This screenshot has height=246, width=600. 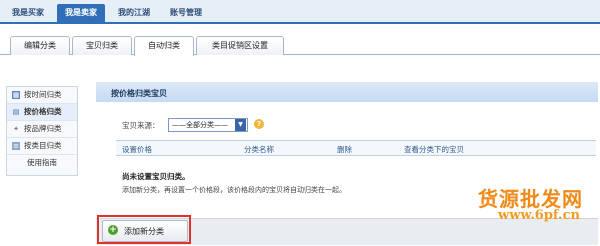 I want to click on sidebar-item-by-category: ≡ 按类目归类, so click(x=42, y=146).